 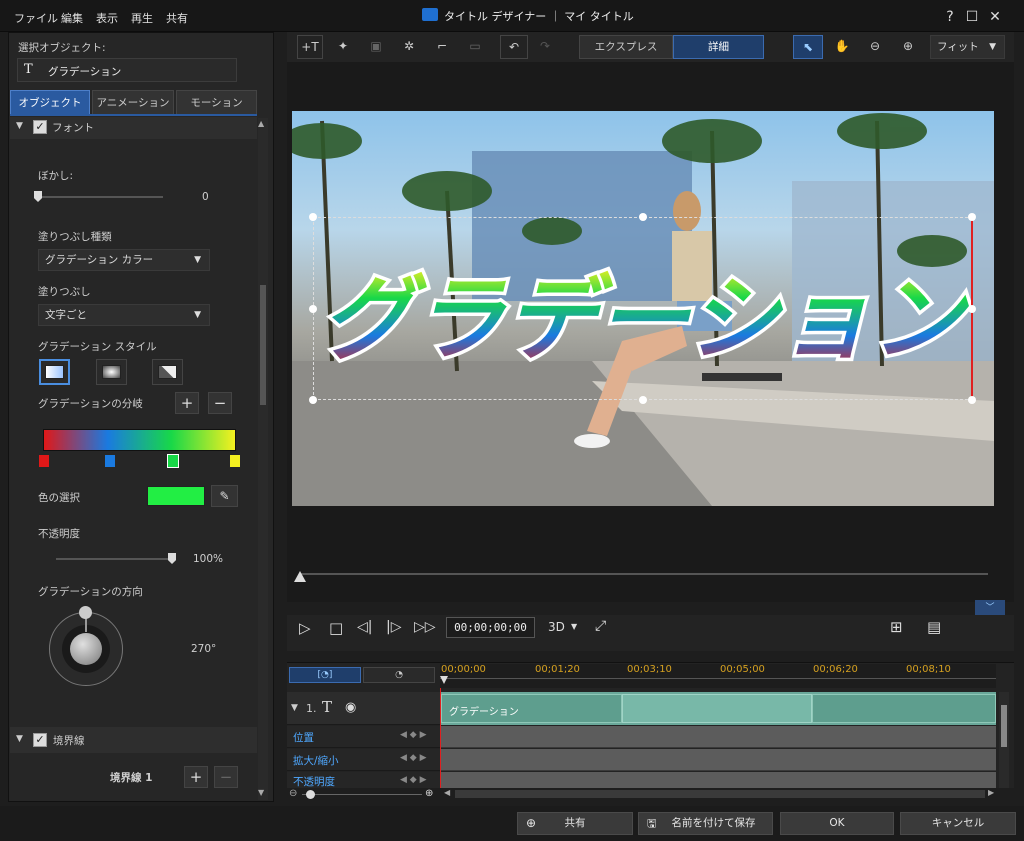 I want to click on clock-icon: ◔, so click(x=399, y=675).